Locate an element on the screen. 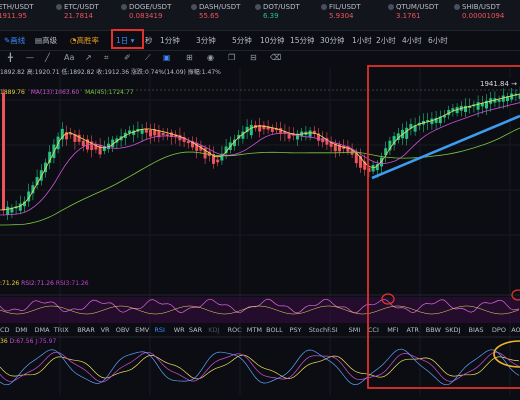  kdj-highlight-ellipse is located at coordinates (506, 354).